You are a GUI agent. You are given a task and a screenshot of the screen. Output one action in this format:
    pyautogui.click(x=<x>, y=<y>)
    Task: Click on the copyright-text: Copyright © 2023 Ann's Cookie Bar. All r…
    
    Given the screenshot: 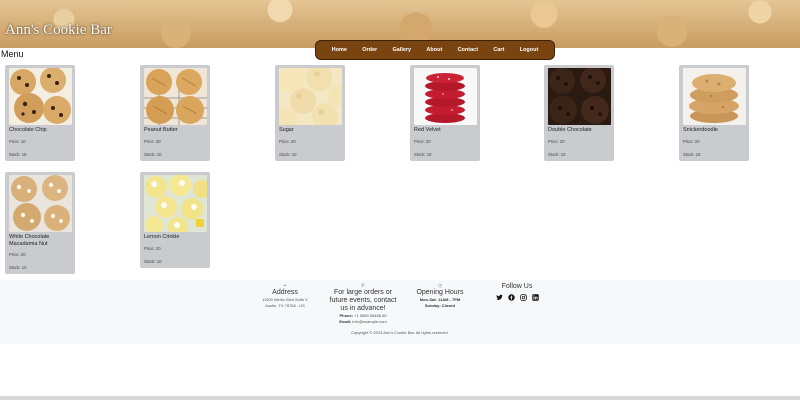 What is the action you would take?
    pyautogui.click(x=400, y=332)
    